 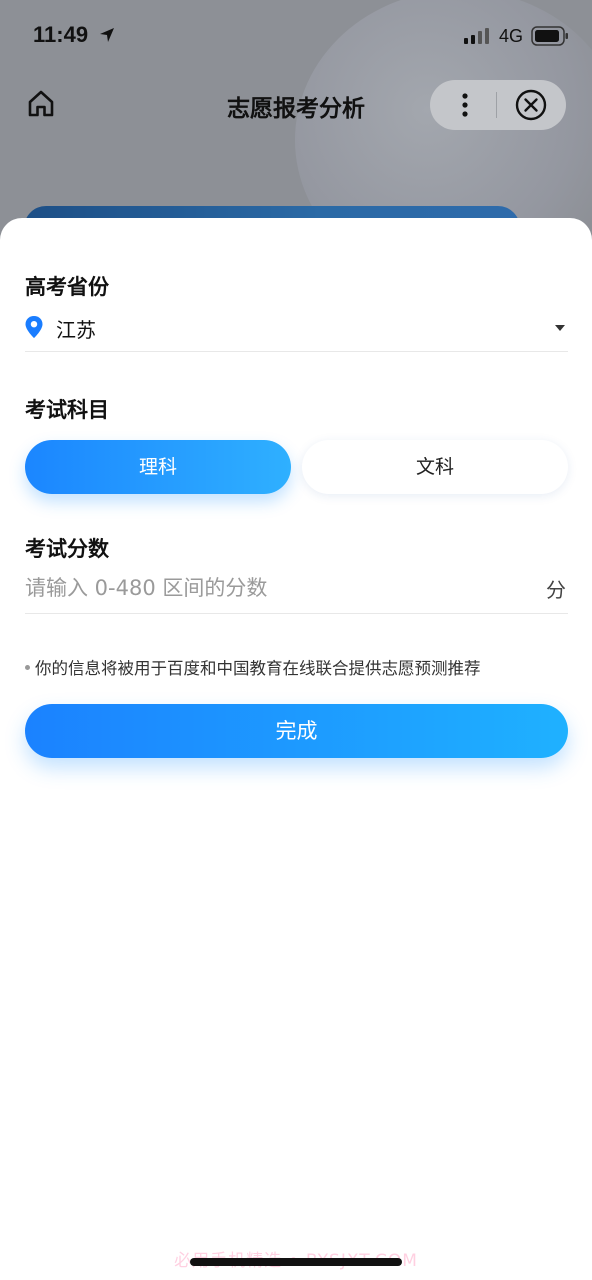 I want to click on subject-option-liberal-arts: 文科, so click(x=435, y=467).